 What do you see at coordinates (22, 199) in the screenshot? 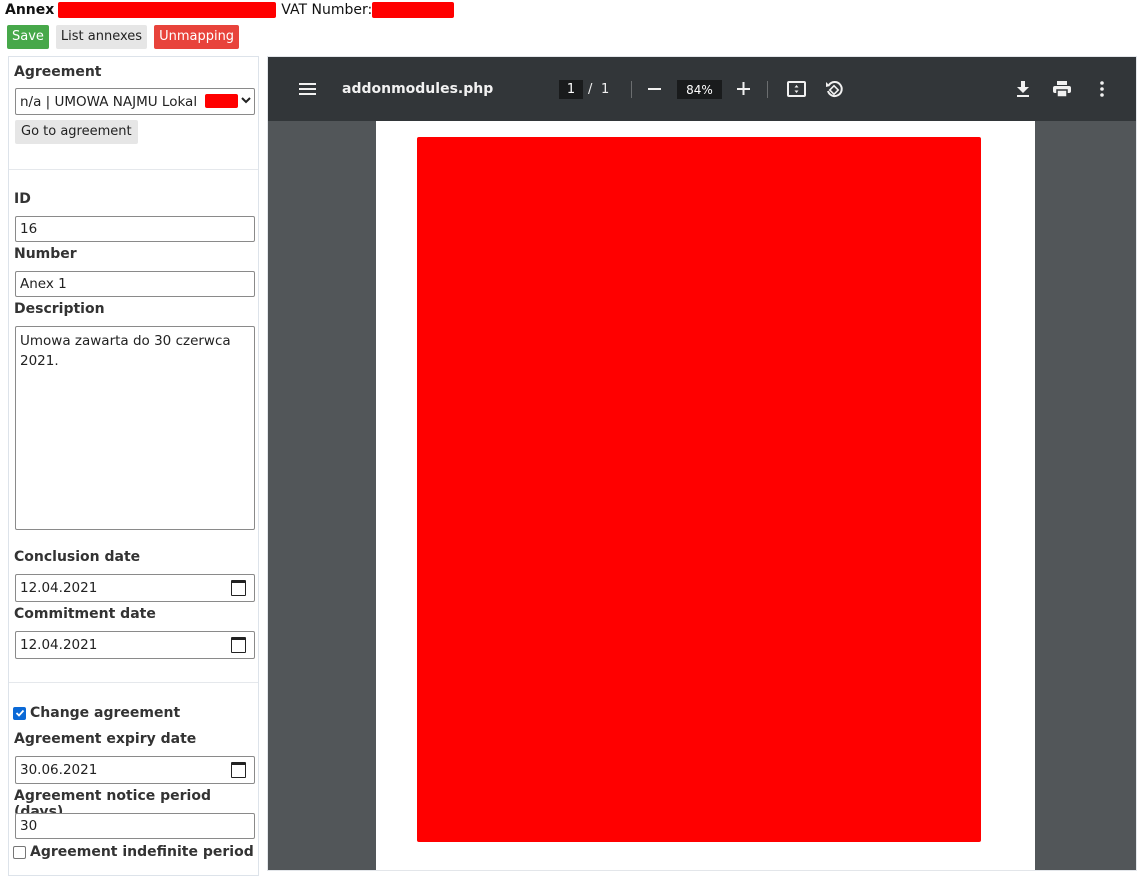
I see `id-label: ID` at bounding box center [22, 199].